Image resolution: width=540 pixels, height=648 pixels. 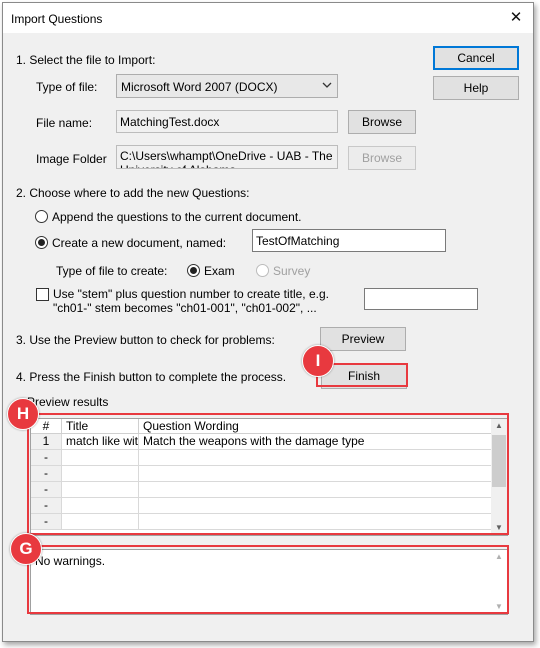 I want to click on stem-input, so click(x=421, y=299).